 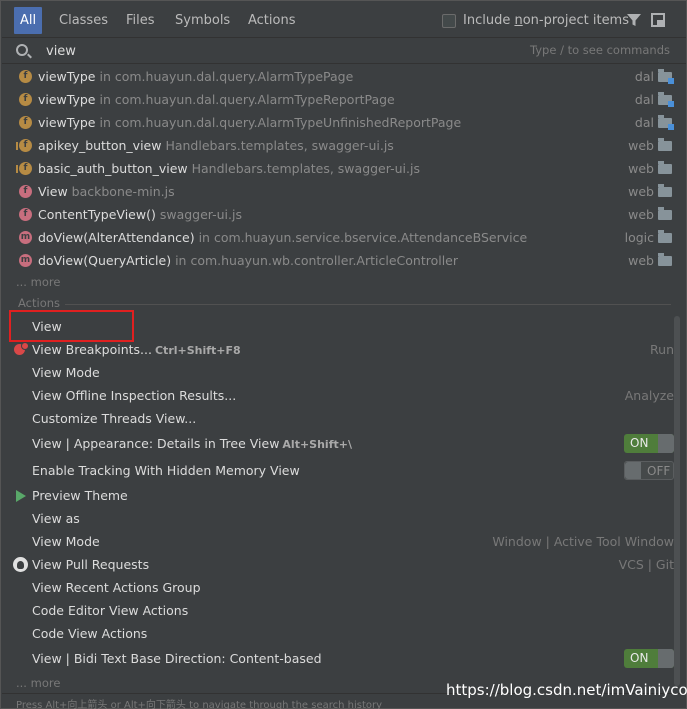 I want to click on toggle-label: OFF, so click(x=659, y=471).